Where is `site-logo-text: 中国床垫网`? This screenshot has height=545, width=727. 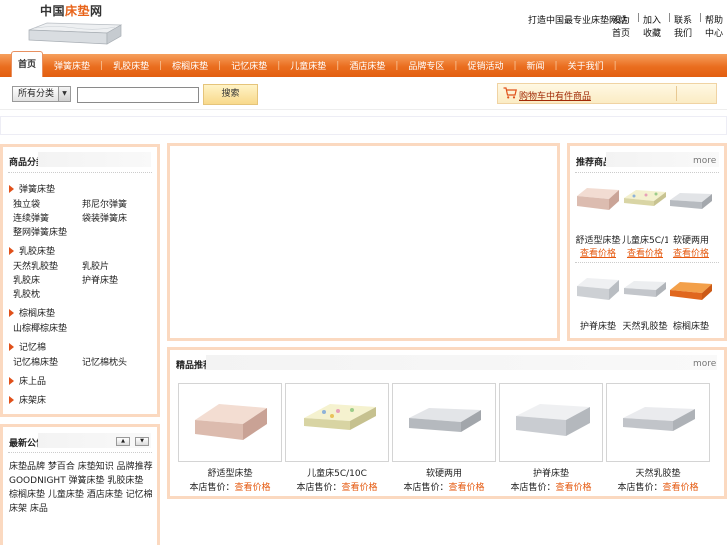
site-logo-text: 中国床垫网 is located at coordinates (71, 10).